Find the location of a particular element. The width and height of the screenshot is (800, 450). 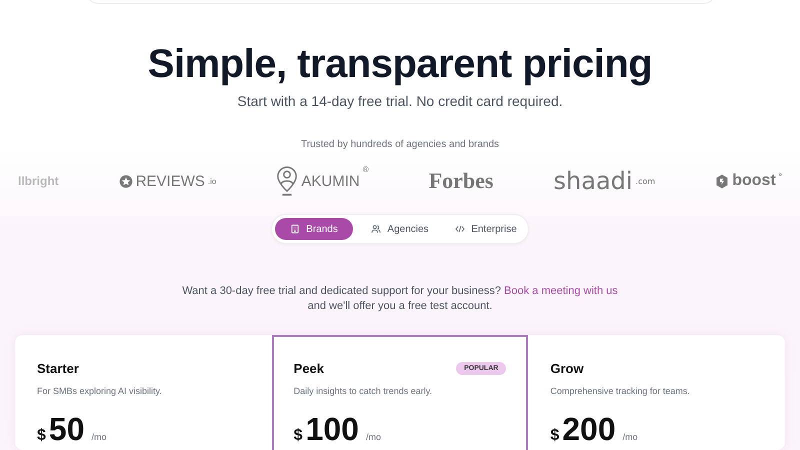

brand-logo: Forbes is located at coordinates (461, 181).